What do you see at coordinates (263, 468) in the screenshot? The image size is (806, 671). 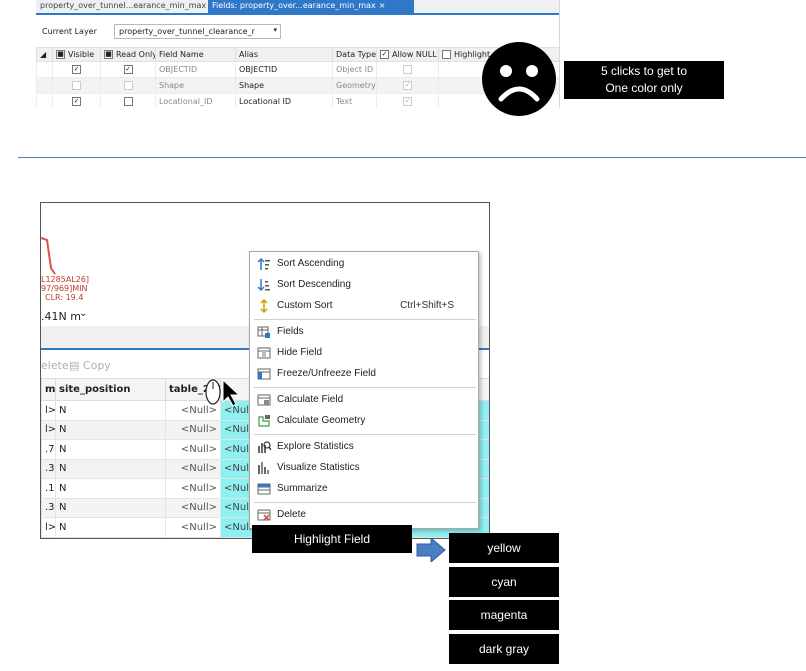 I see `visualize-statistics-icon` at bounding box center [263, 468].